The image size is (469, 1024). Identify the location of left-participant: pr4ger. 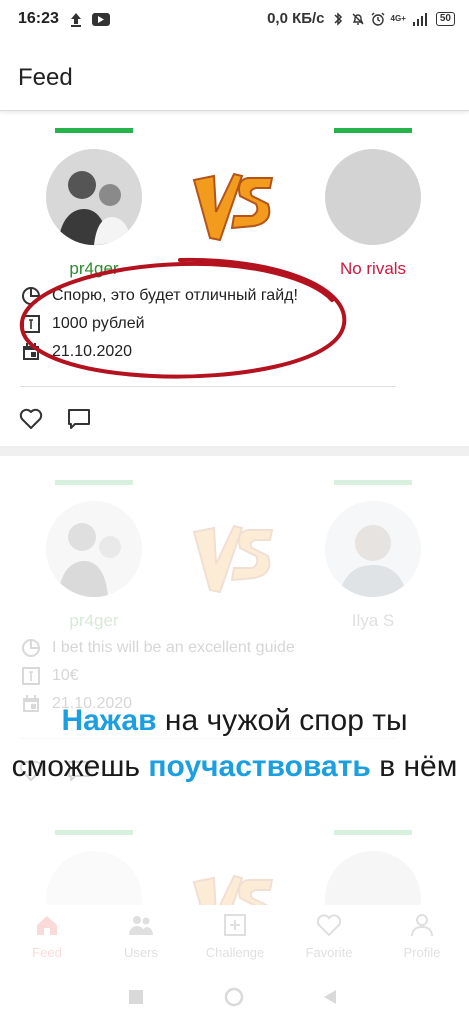
(94, 555).